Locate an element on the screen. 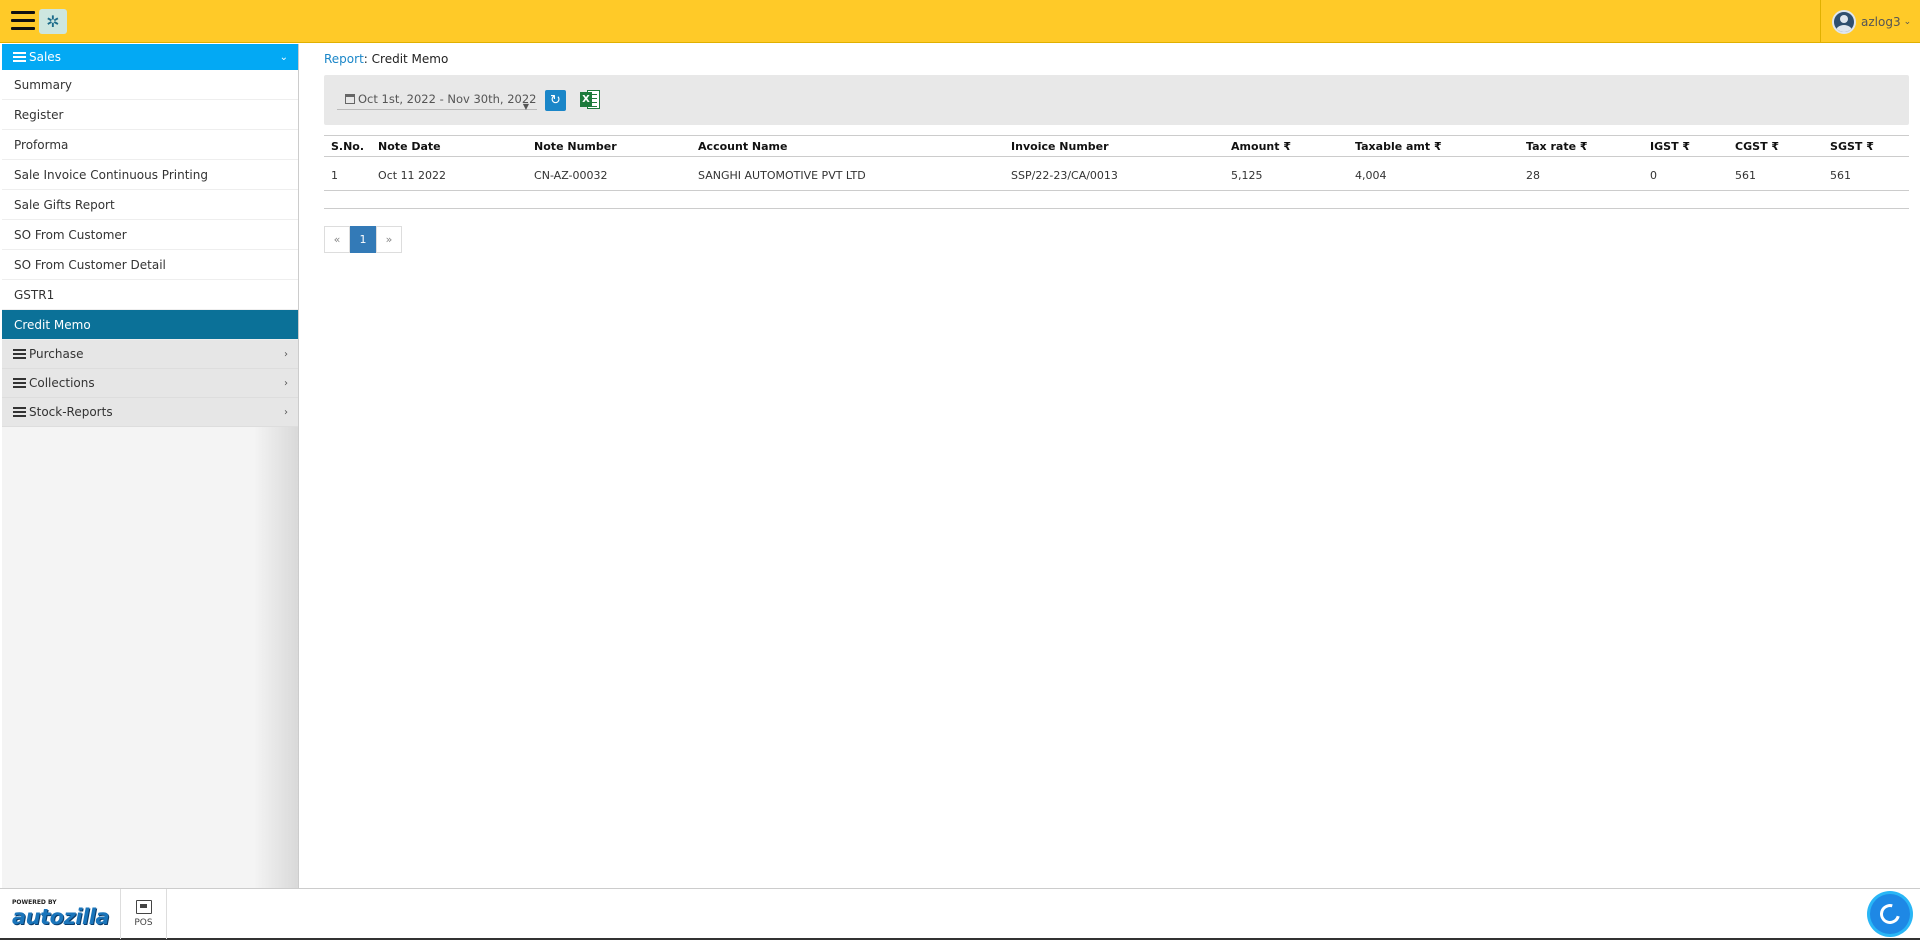  sidebar-item-label: Proforma is located at coordinates (41, 144).